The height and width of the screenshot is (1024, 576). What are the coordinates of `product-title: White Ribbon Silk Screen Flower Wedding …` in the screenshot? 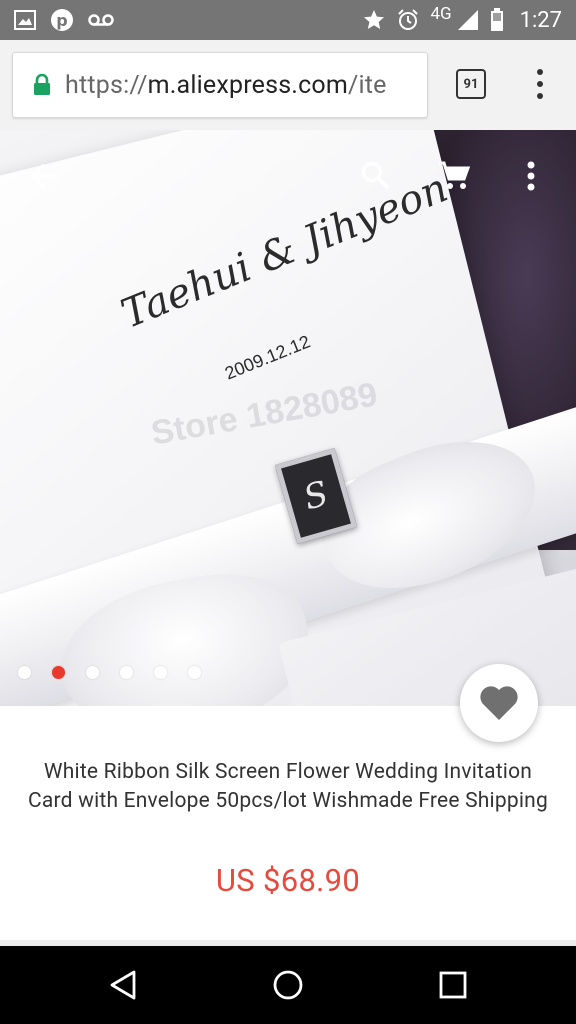 It's located at (288, 787).